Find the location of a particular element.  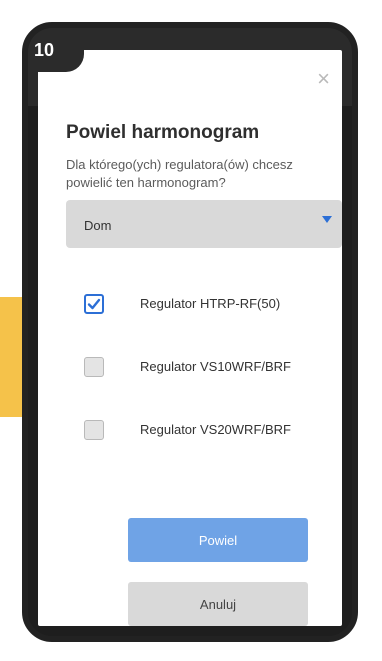

checkbox-checked is located at coordinates (94, 304).